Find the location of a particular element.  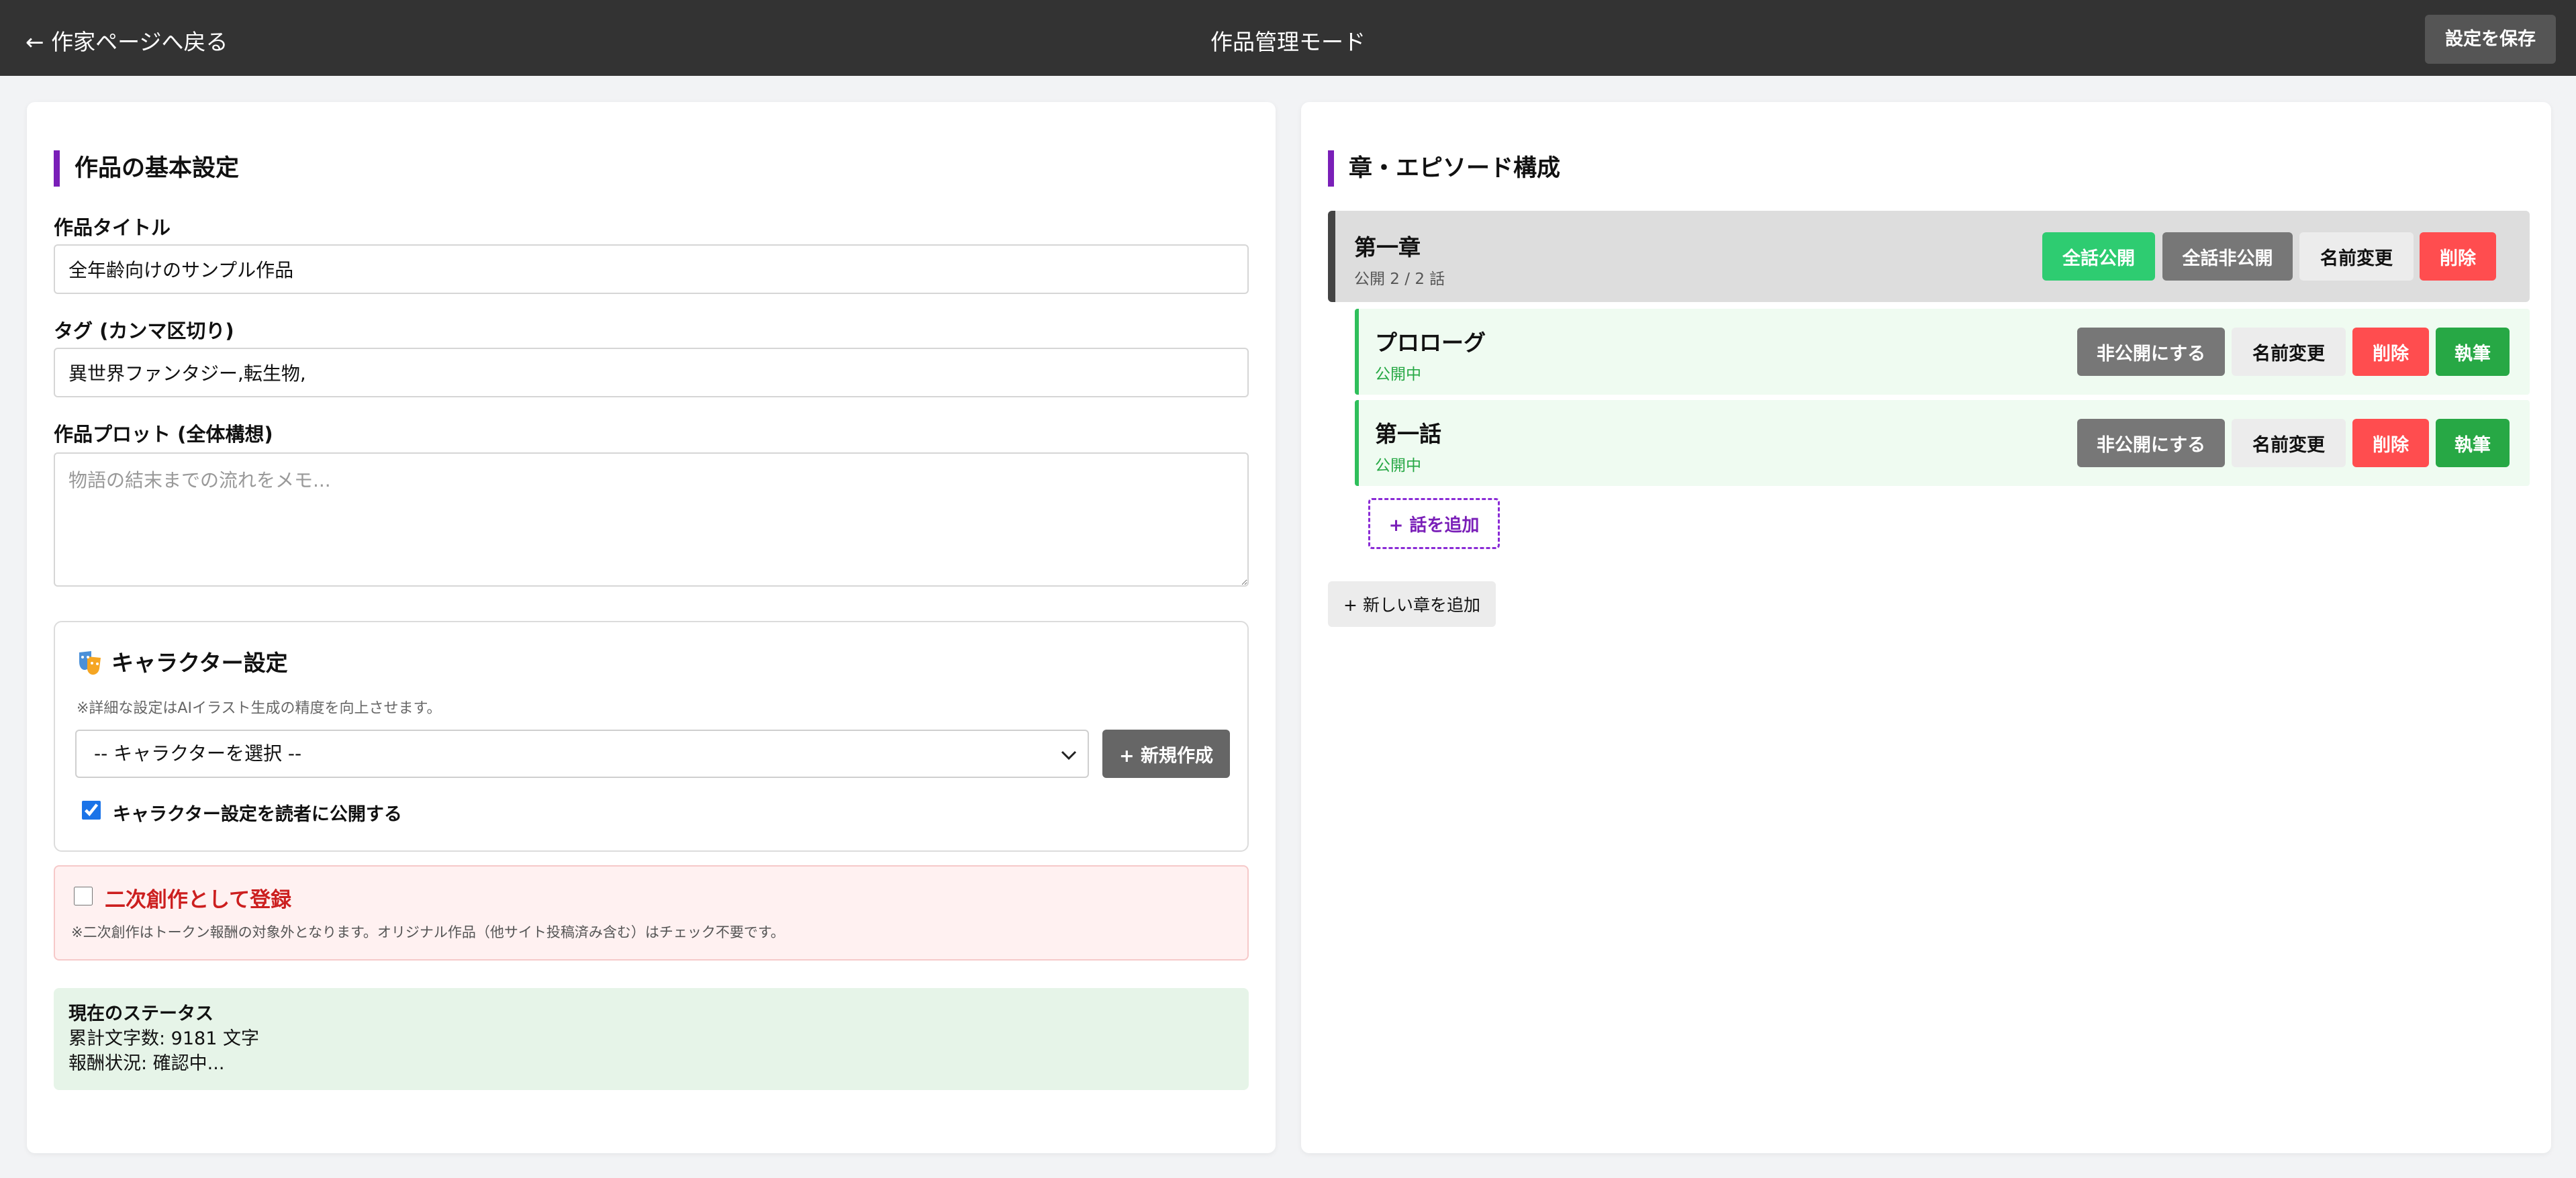

chapter-delete-button: 削除 is located at coordinates (2458, 256).